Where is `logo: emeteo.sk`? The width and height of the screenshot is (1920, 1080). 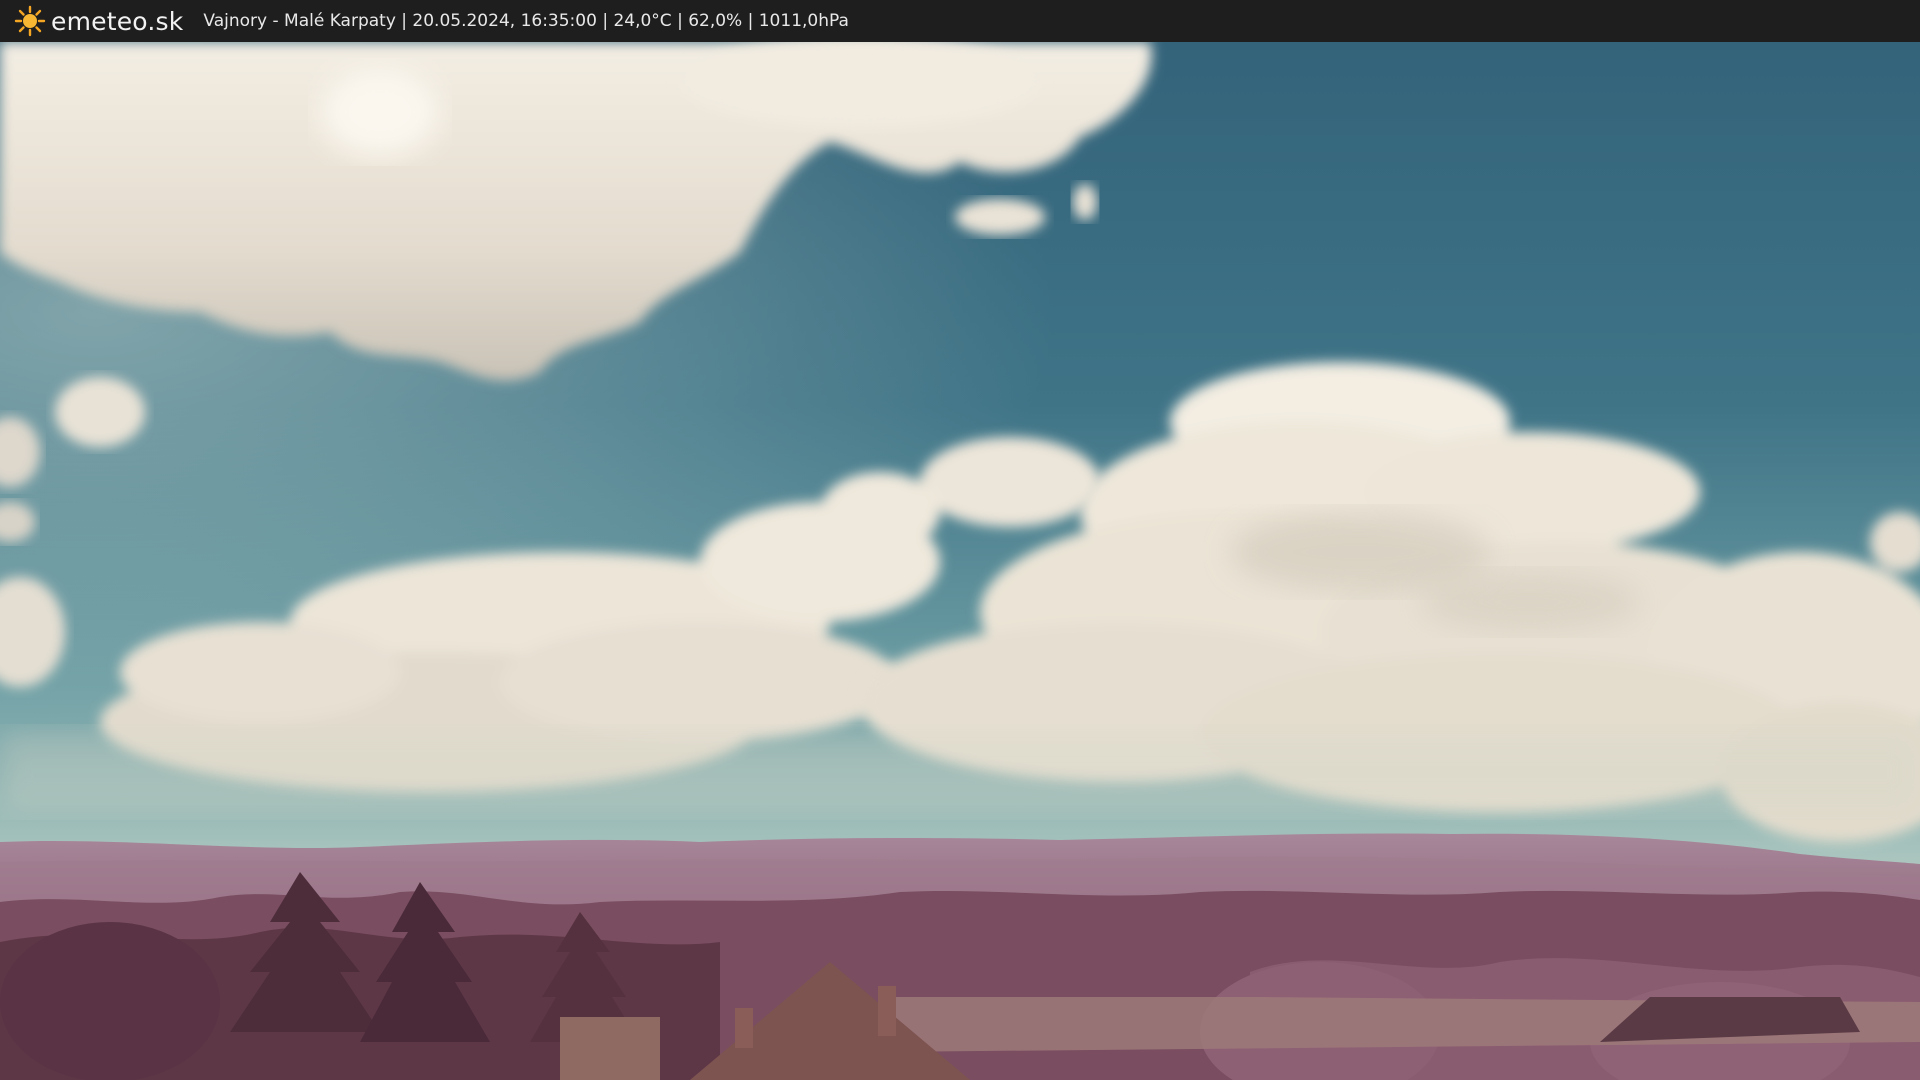 logo: emeteo.sk is located at coordinates (98, 21).